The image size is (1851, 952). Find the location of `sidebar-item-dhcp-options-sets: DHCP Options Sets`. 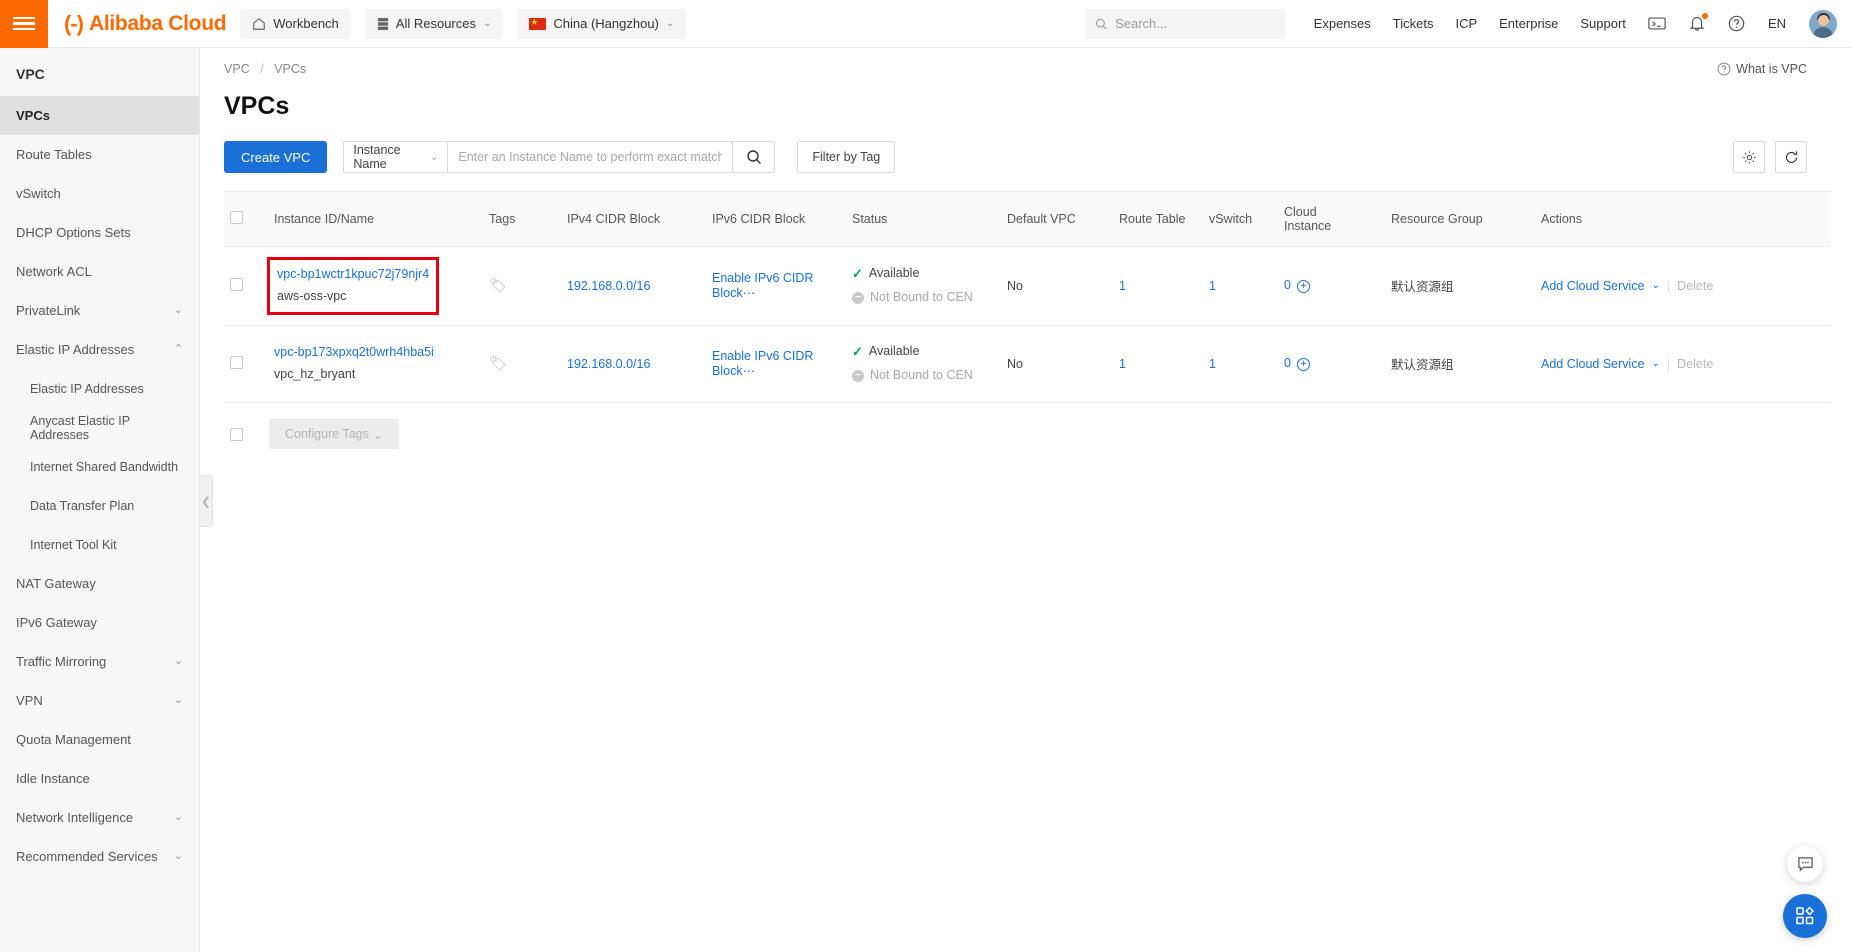

sidebar-item-dhcp-options-sets: DHCP Options Sets is located at coordinates (99, 232).